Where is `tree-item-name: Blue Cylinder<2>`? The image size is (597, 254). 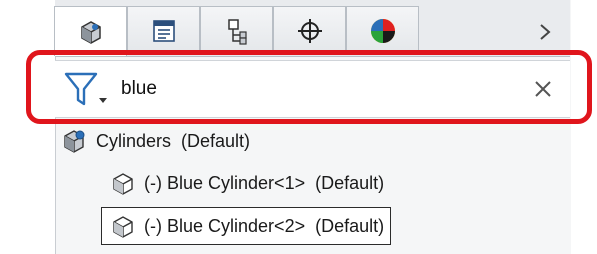 tree-item-name: Blue Cylinder<2> is located at coordinates (236, 225).